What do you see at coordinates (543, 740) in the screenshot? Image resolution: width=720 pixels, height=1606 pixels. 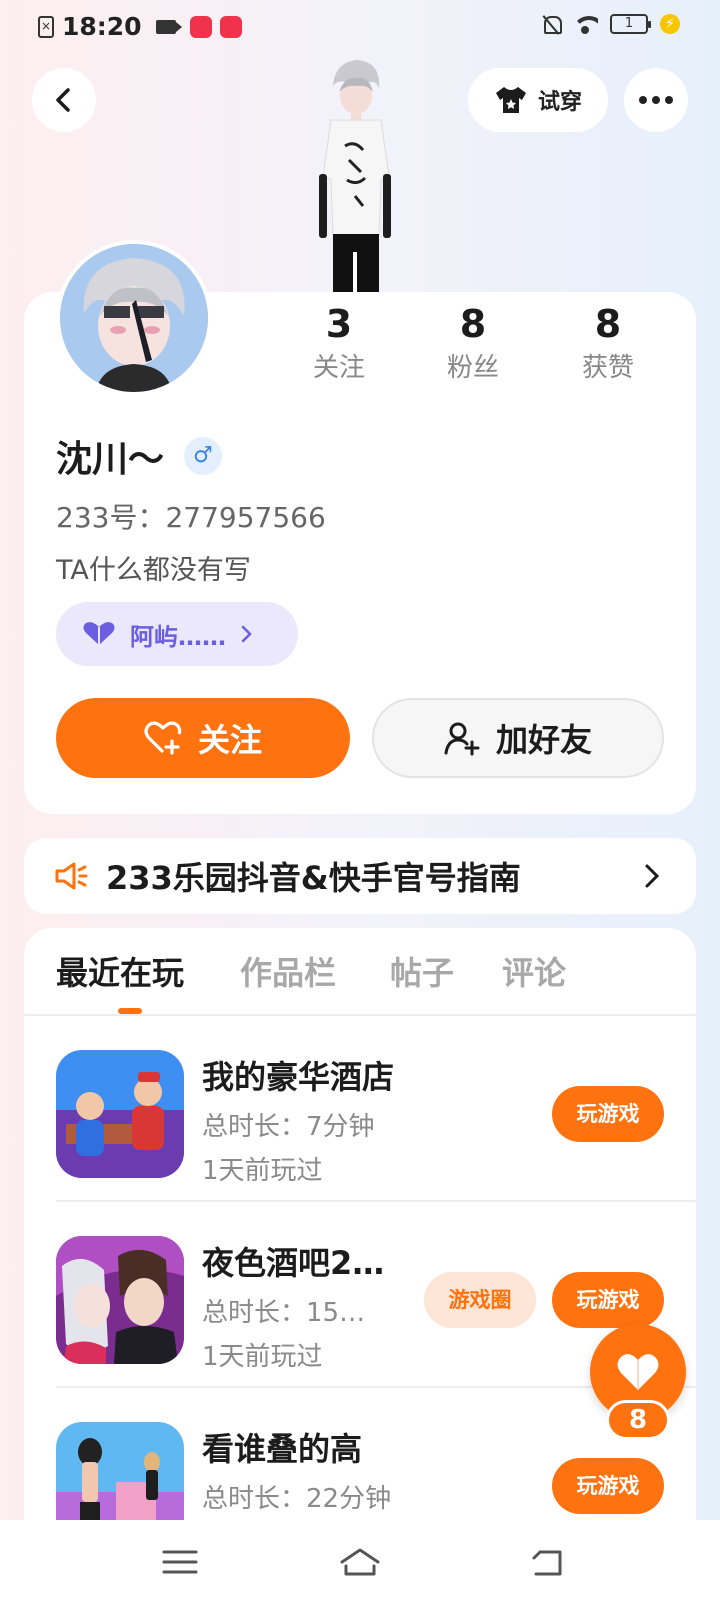 I see `add-friend-label: 加好友` at bounding box center [543, 740].